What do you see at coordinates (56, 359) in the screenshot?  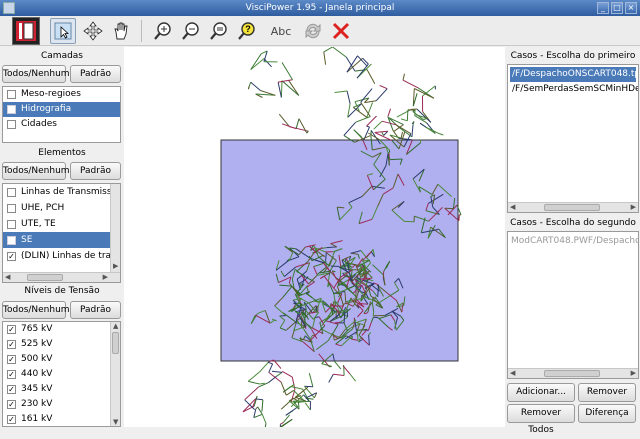 I see `list-item: ✓500 kV` at bounding box center [56, 359].